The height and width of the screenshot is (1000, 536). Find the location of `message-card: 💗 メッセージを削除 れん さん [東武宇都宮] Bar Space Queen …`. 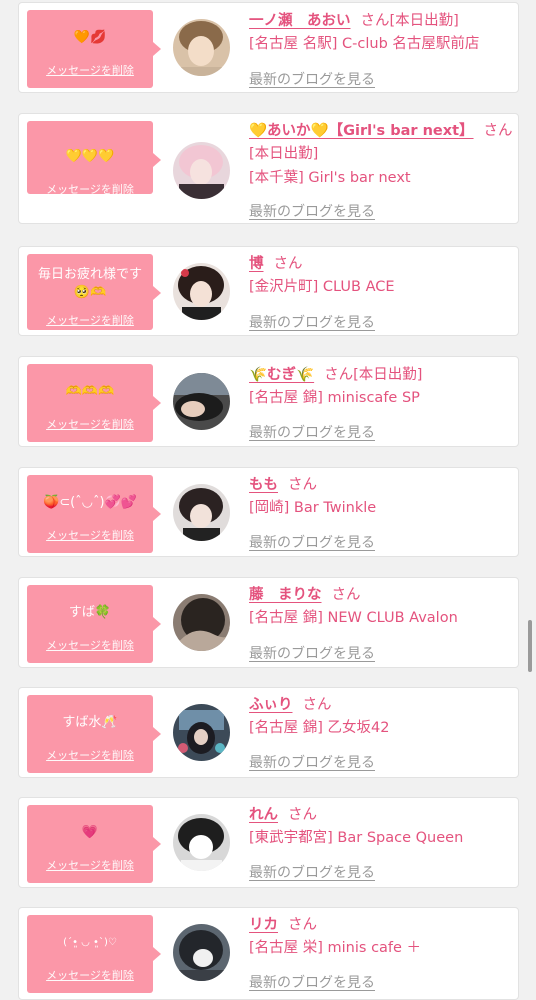

message-card: 💗 メッセージを削除 れん さん [東武宇都宮] Bar Space Queen … is located at coordinates (268, 842).